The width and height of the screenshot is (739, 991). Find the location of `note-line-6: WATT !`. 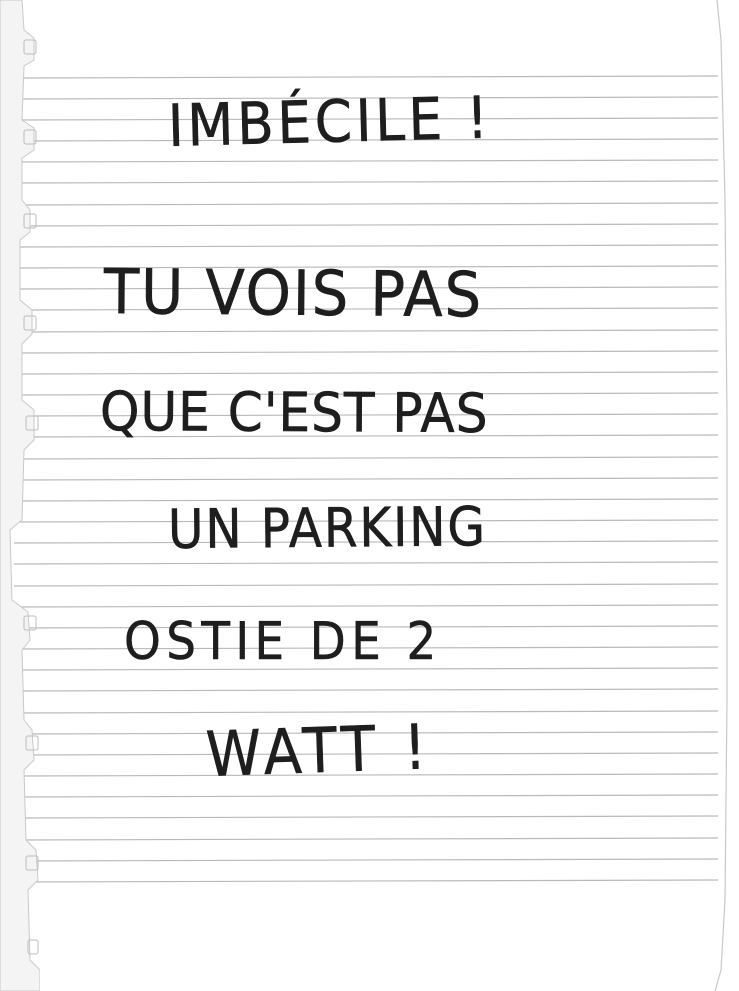

note-line-6: WATT ! is located at coordinates (318, 750).